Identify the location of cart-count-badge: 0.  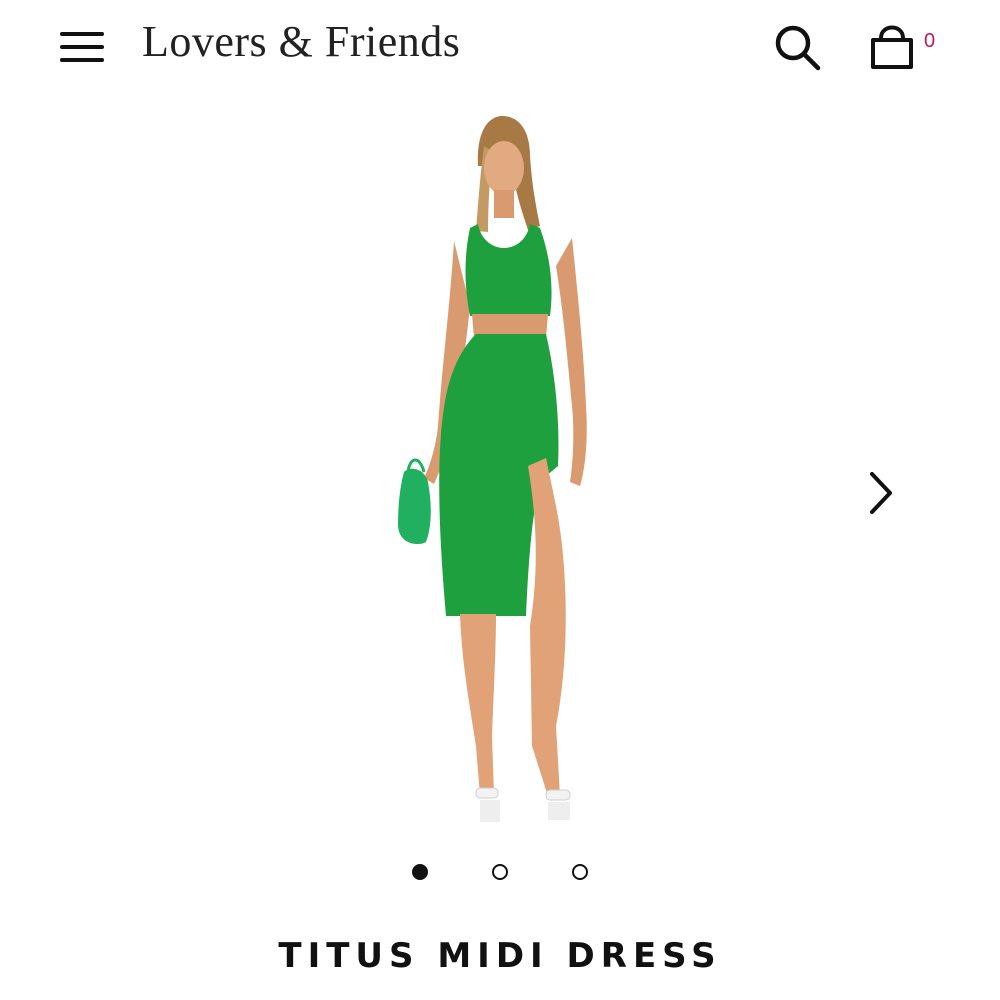
(930, 41).